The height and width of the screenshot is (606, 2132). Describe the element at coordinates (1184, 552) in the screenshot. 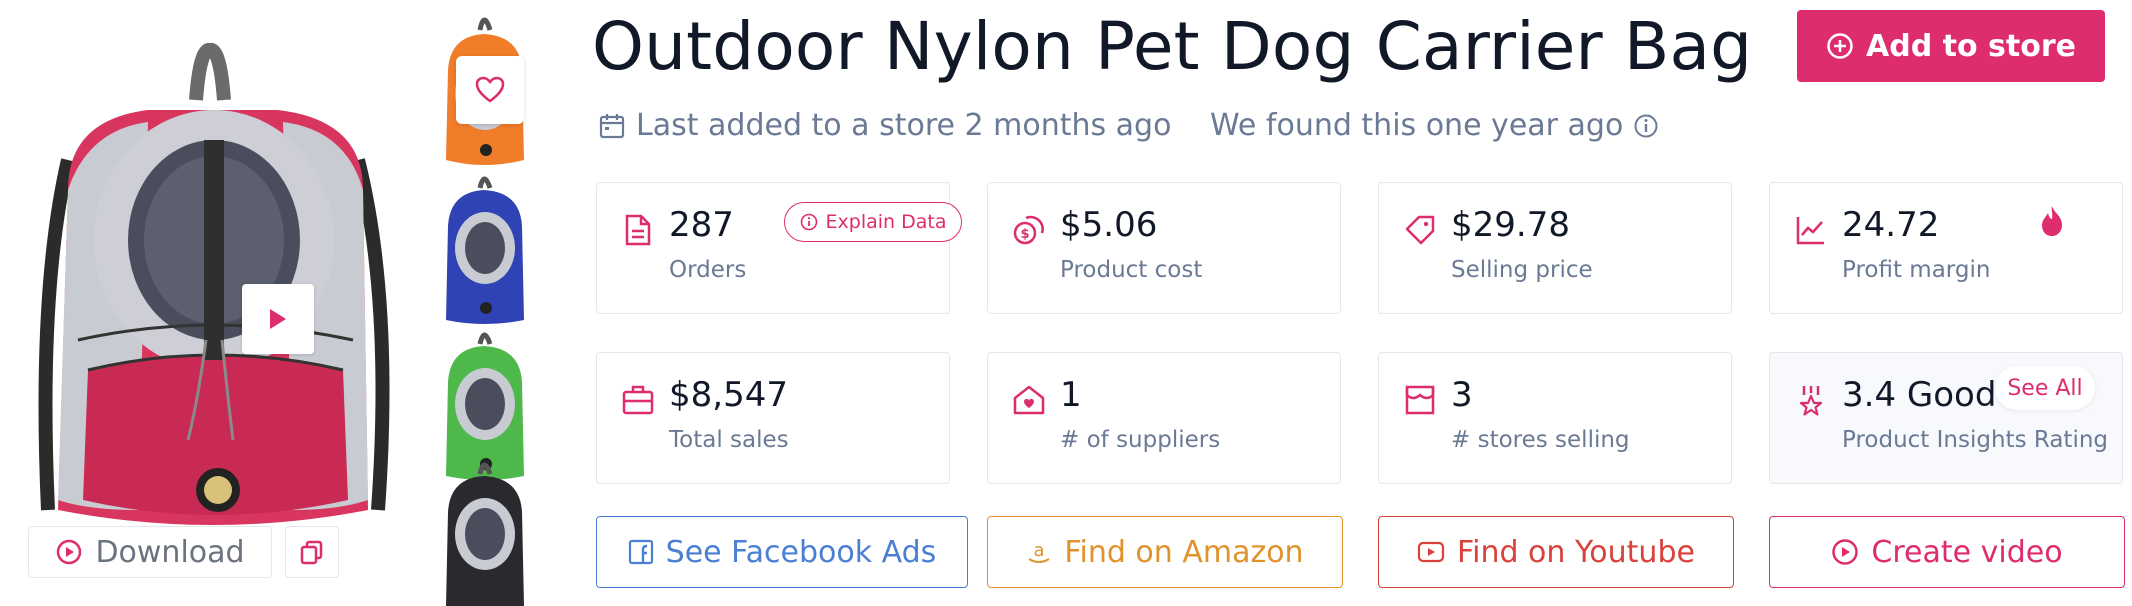

I see `find-on-amazon-label: Find on Amazon` at that location.